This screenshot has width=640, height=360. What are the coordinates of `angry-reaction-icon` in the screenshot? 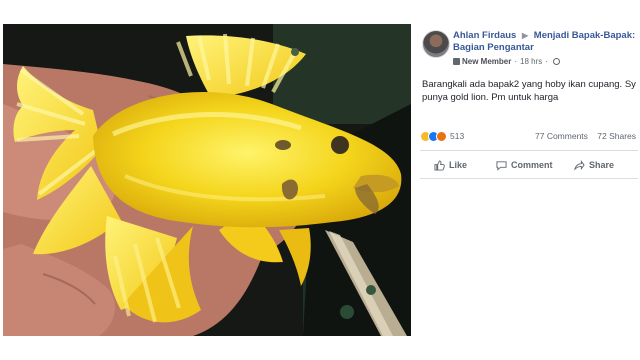 It's located at (441, 136).